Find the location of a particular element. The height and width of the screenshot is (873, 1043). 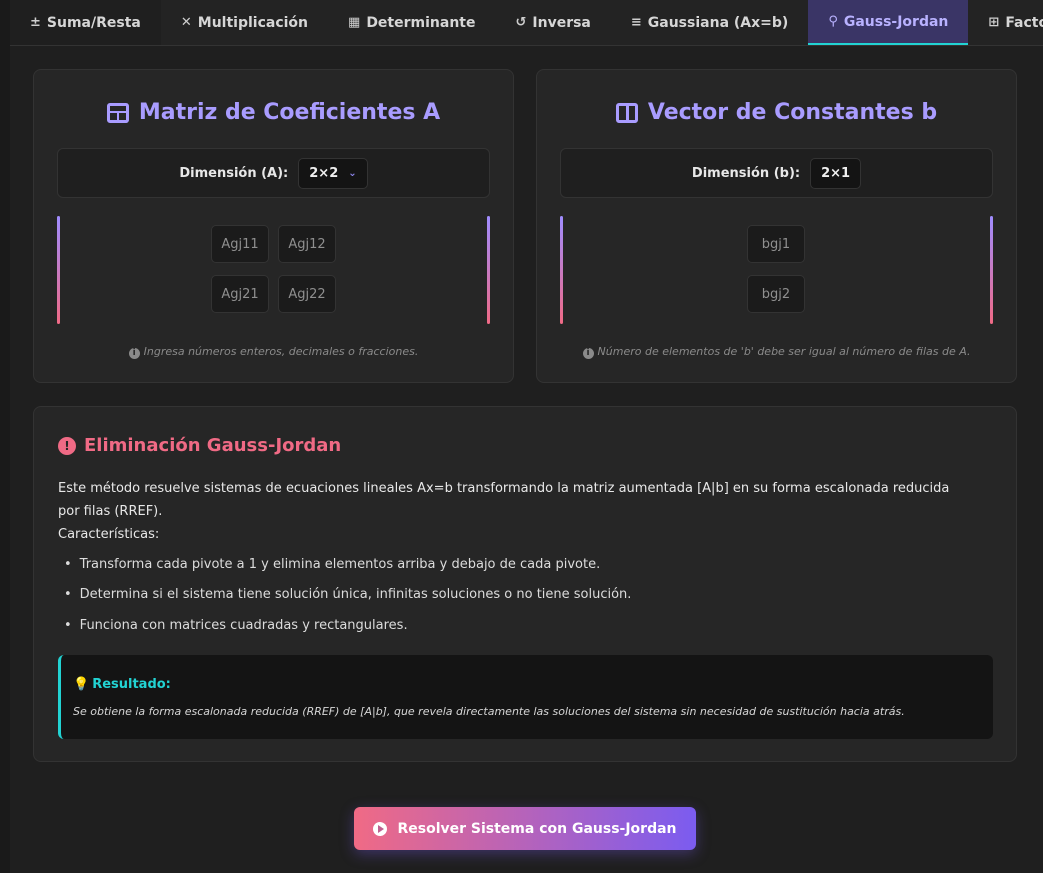

tab-factorizacion: ⊞ Facto is located at coordinates (1005, 22).